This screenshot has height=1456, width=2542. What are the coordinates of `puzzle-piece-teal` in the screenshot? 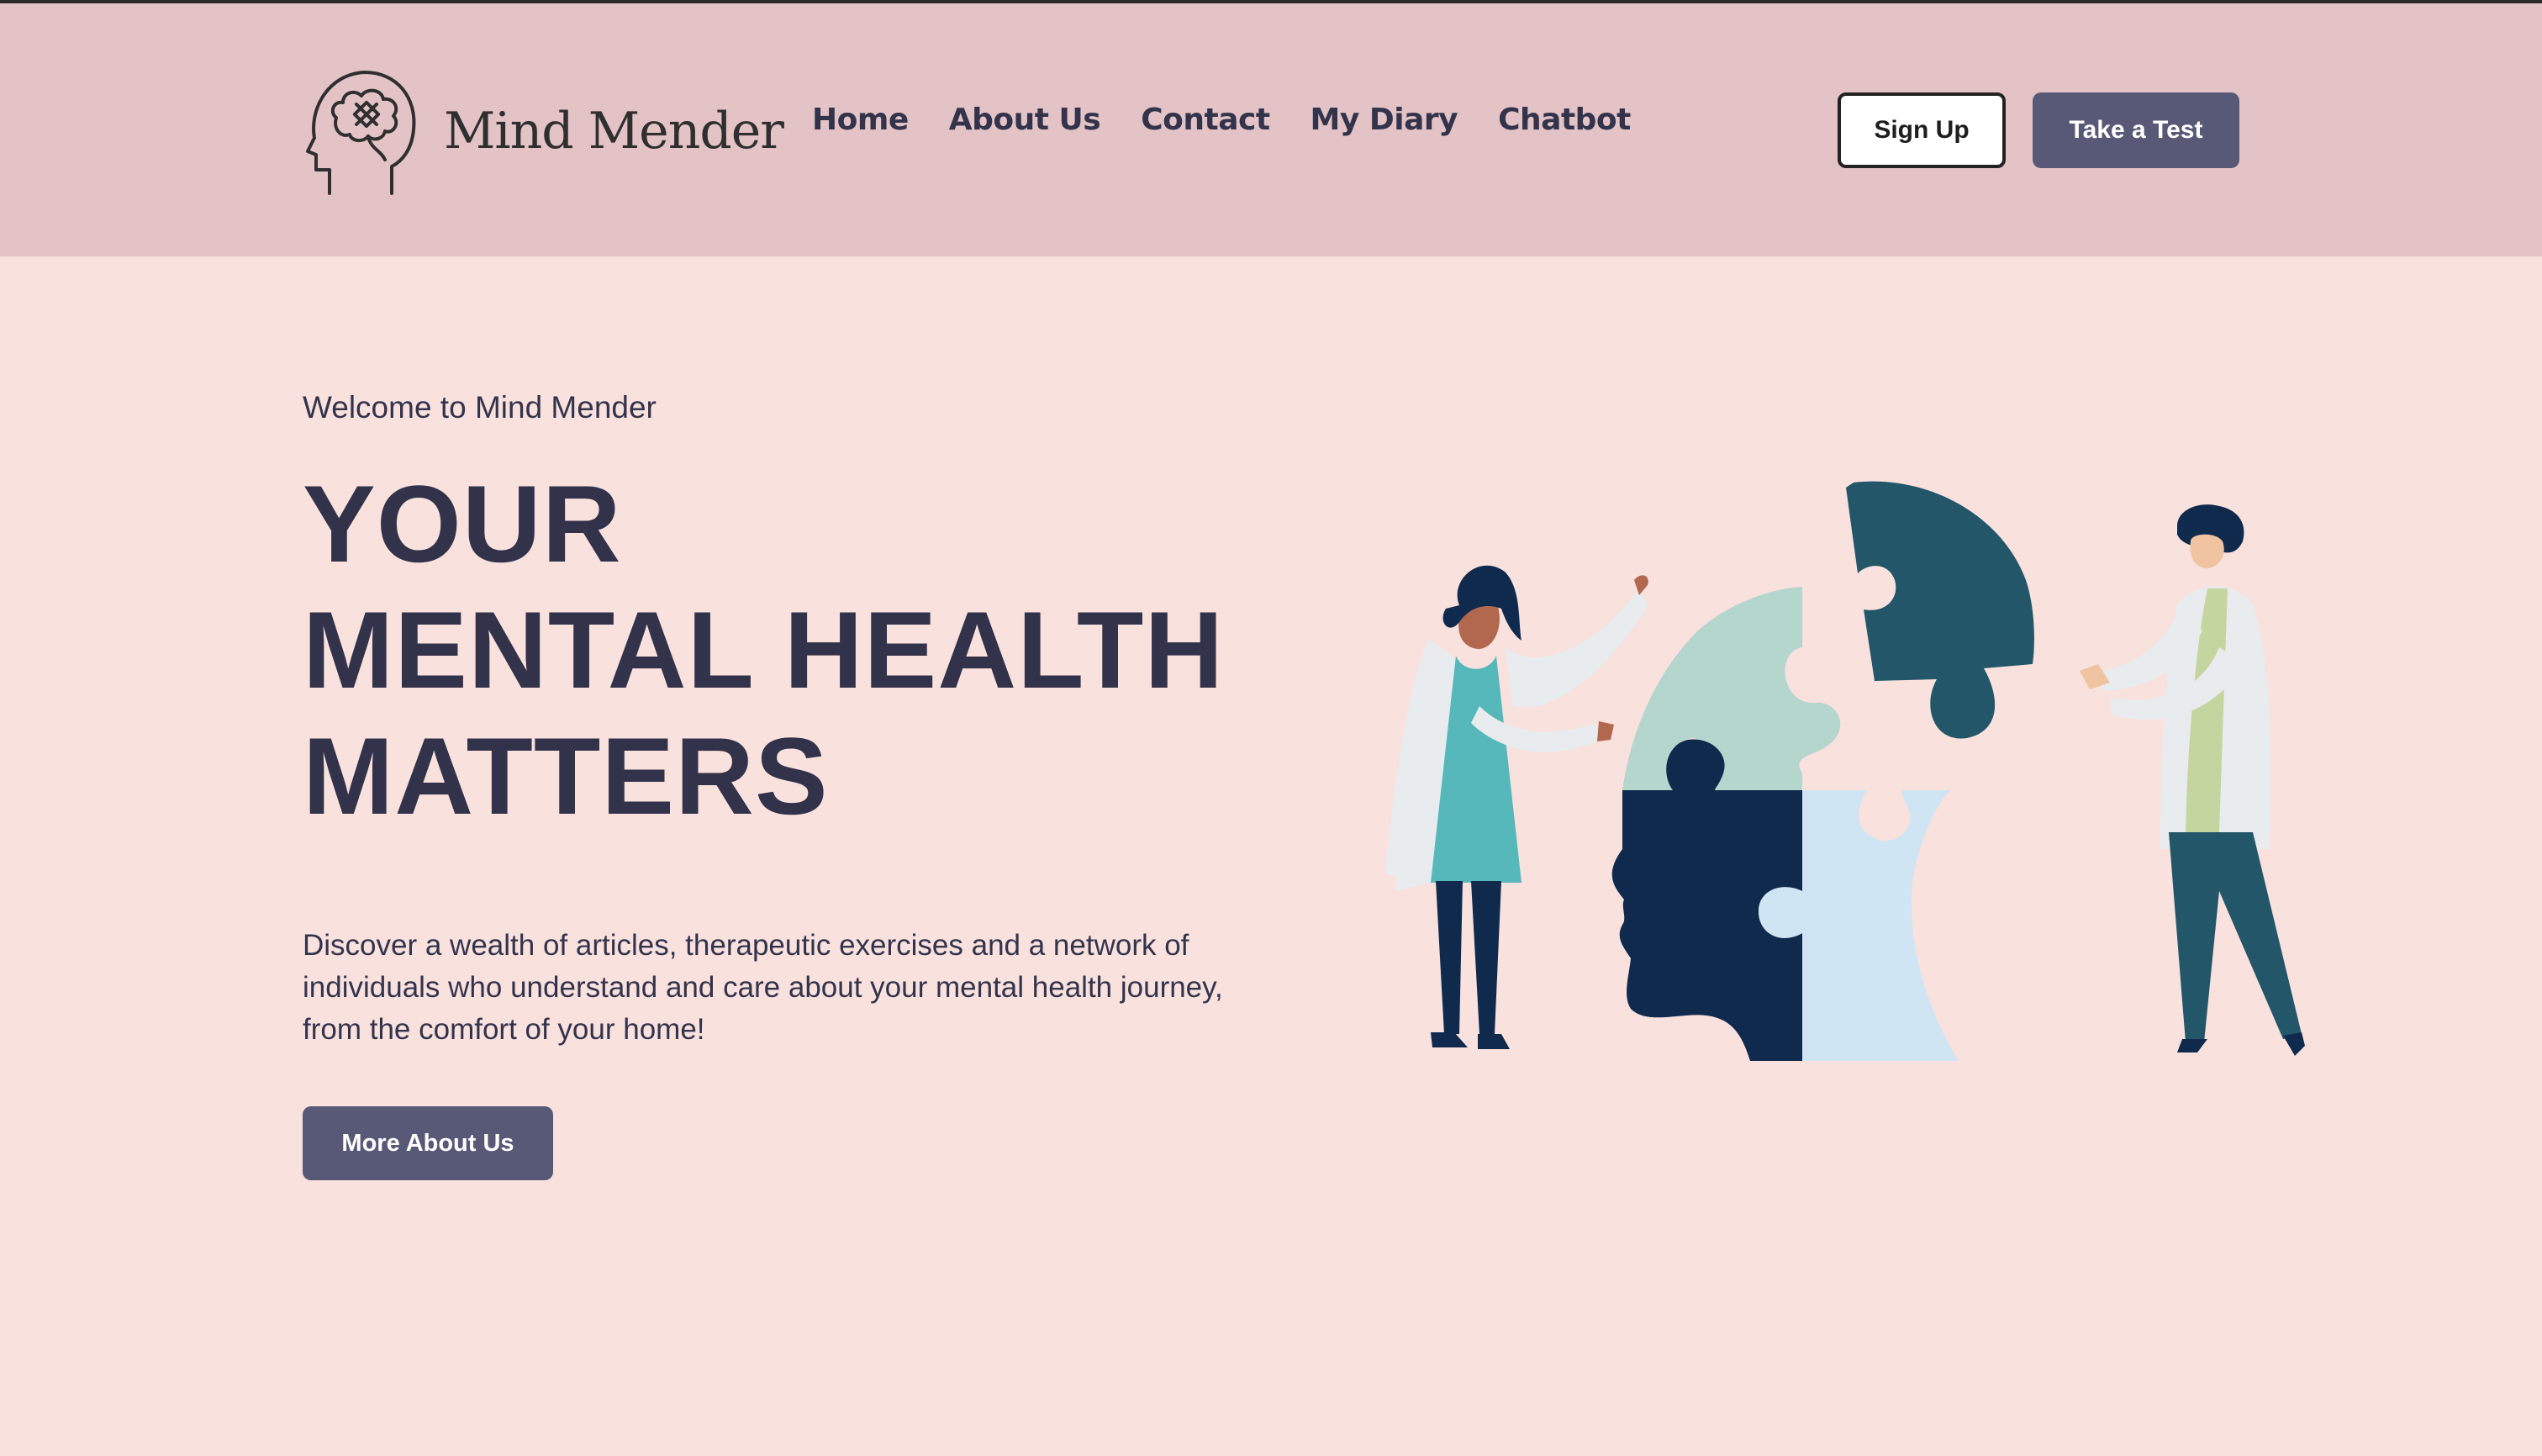 It's located at (1940, 610).